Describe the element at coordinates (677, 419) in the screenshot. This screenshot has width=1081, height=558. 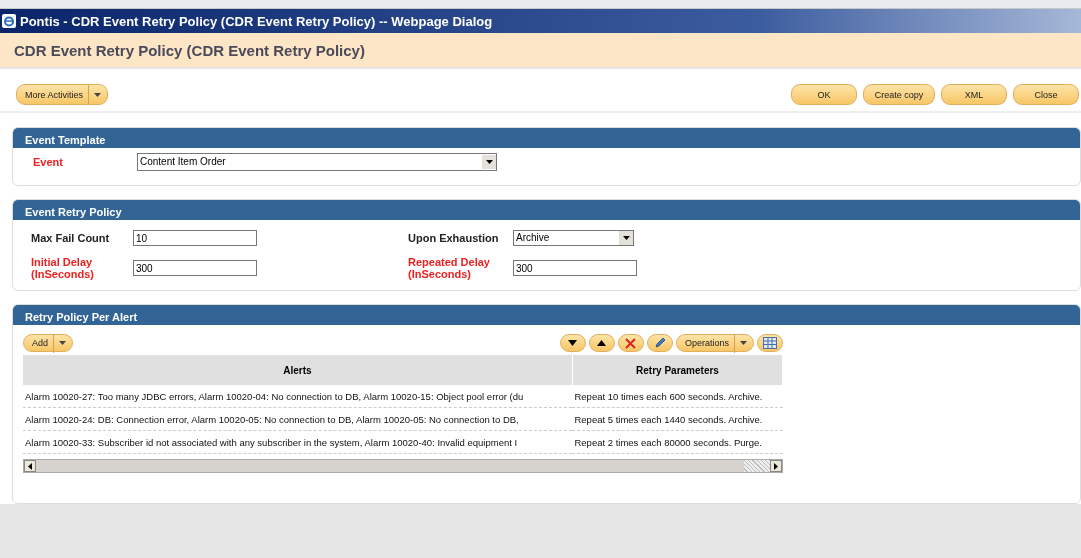
I see `table-cell: Repeat 5 times each 1440 seconds. Archive.` at that location.